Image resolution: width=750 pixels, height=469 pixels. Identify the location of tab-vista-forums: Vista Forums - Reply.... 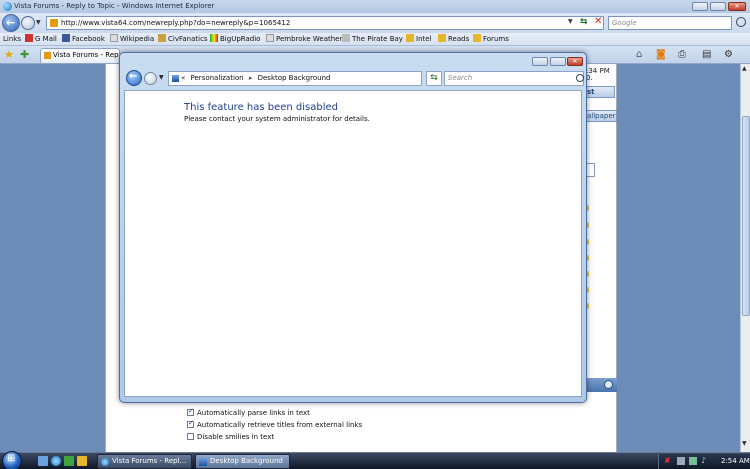
(80, 55).